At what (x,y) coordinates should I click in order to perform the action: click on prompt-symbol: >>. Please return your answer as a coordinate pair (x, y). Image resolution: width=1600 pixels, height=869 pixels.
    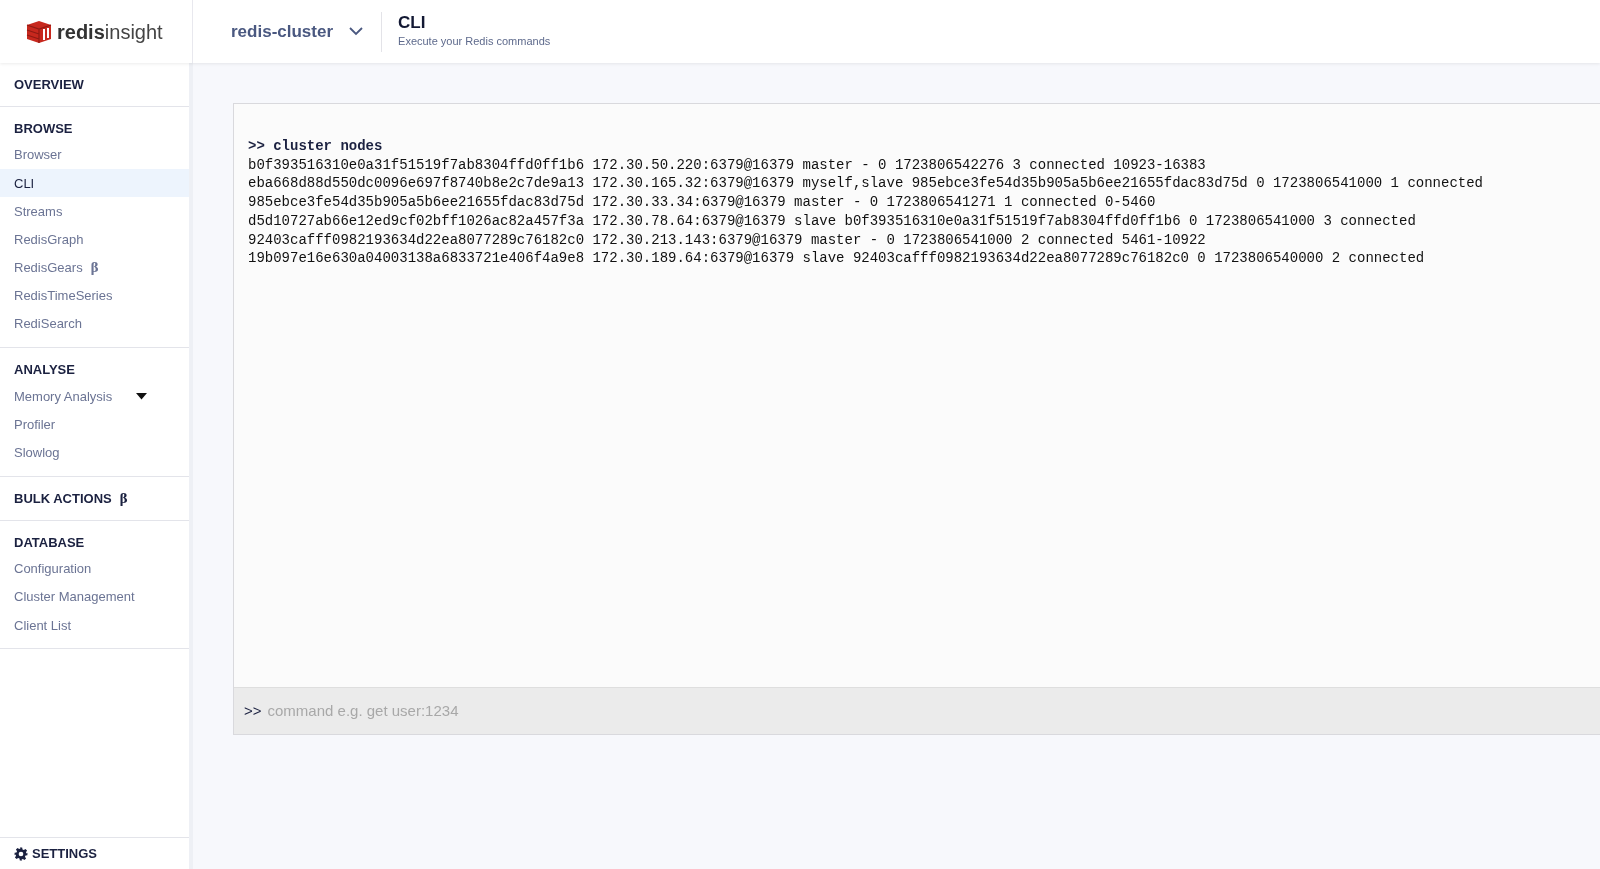
    Looking at the image, I should click on (253, 710).